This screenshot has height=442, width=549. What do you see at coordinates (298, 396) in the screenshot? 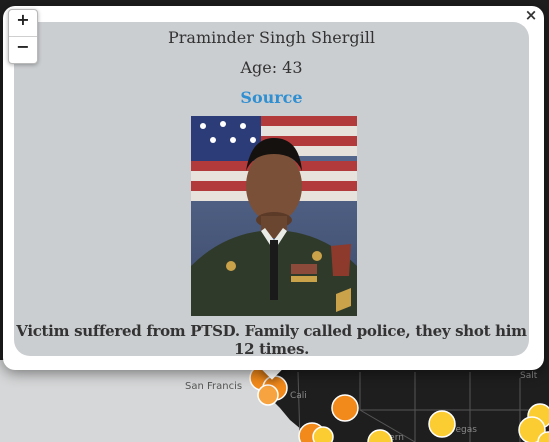
I see `svg-text: Cali` at bounding box center [298, 396].